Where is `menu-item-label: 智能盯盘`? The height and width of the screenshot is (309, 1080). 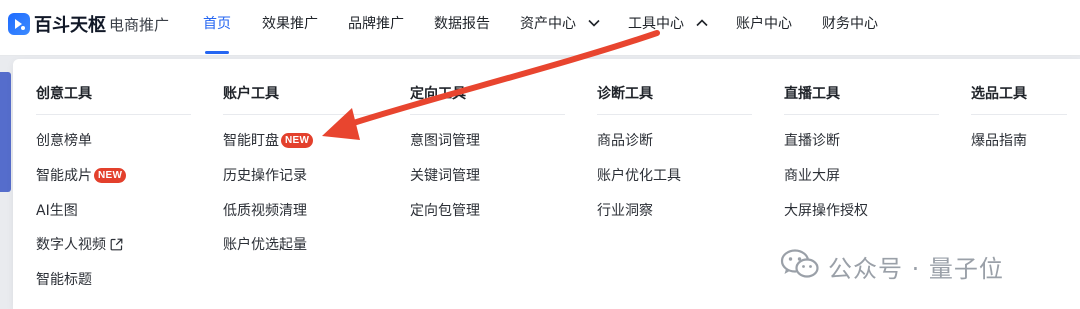
menu-item-label: 智能盯盘 is located at coordinates (251, 141).